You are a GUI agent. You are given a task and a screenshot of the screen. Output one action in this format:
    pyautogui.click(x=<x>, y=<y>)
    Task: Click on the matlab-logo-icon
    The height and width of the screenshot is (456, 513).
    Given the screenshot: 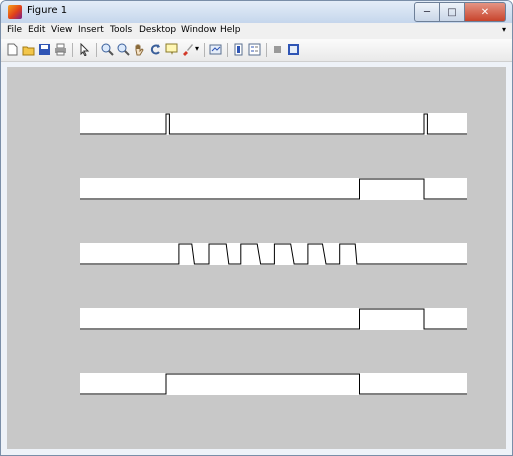 What is the action you would take?
    pyautogui.click(x=15, y=12)
    